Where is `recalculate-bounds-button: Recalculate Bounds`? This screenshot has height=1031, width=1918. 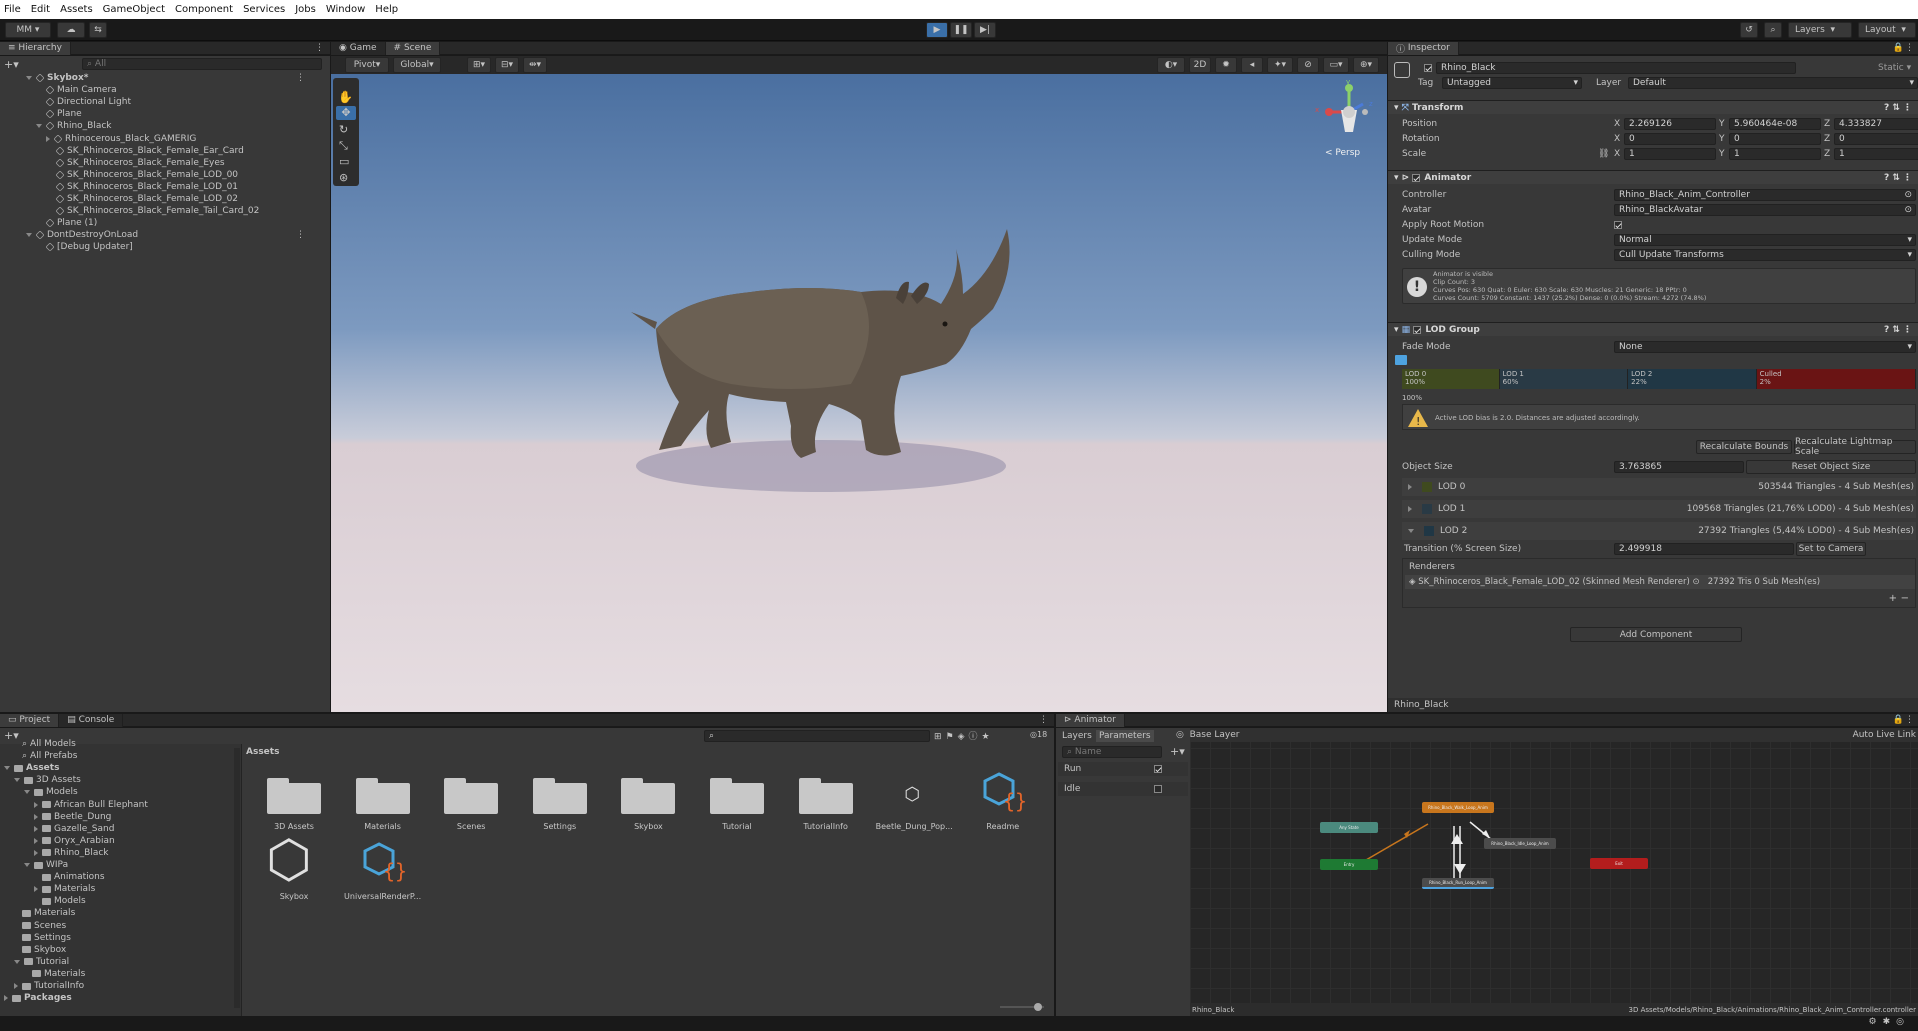
recalculate-bounds-button: Recalculate Bounds is located at coordinates (1744, 447).